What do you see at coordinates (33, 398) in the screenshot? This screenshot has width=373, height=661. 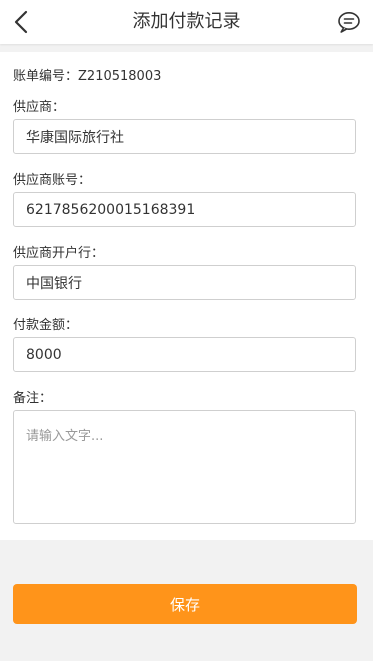 I see `remark-label: 备注：` at bounding box center [33, 398].